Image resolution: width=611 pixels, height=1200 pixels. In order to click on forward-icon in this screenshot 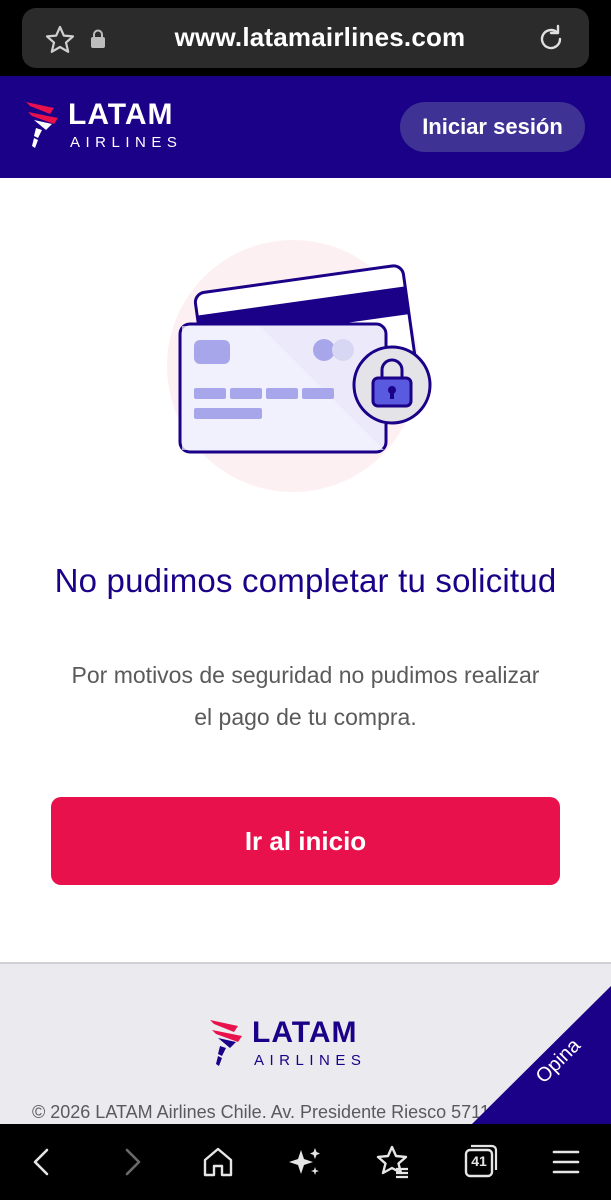, I will do `click(132, 1162)`.